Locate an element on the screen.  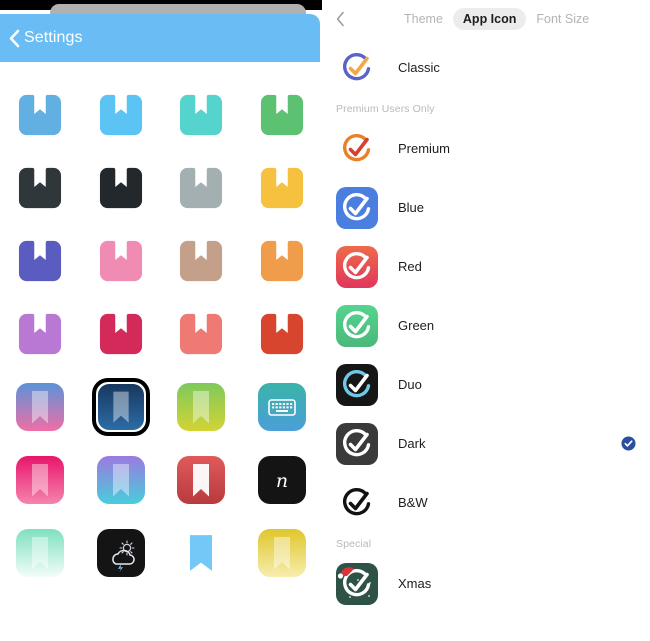
tile-weather is located at coordinates (121, 553).